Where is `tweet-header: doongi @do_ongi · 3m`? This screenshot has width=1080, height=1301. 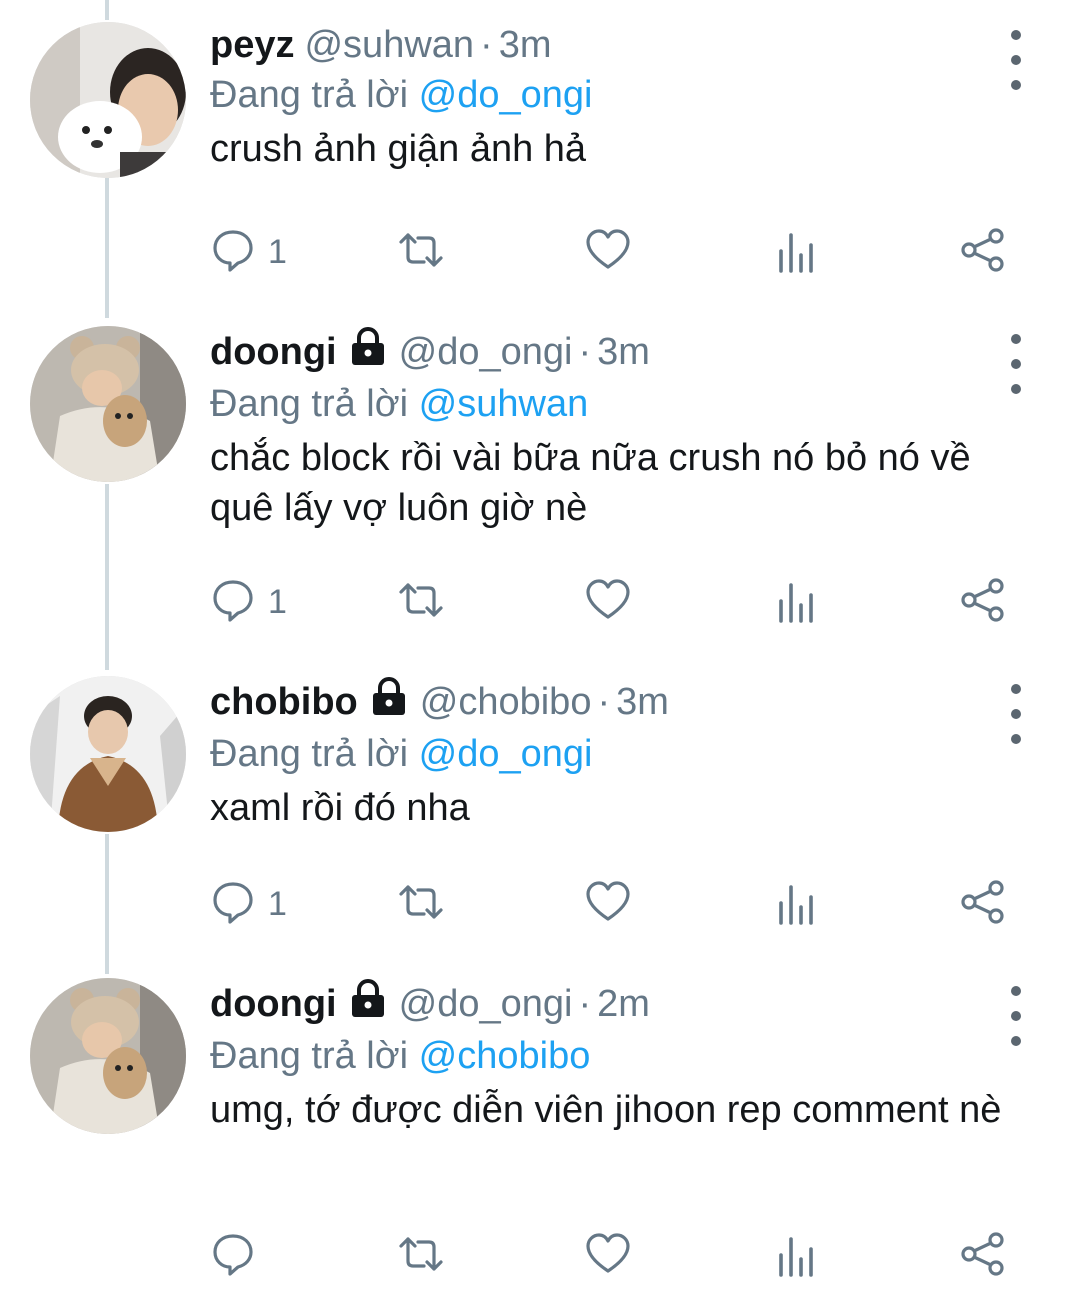 tweet-header: doongi @do_ongi · 3m is located at coordinates (615, 351).